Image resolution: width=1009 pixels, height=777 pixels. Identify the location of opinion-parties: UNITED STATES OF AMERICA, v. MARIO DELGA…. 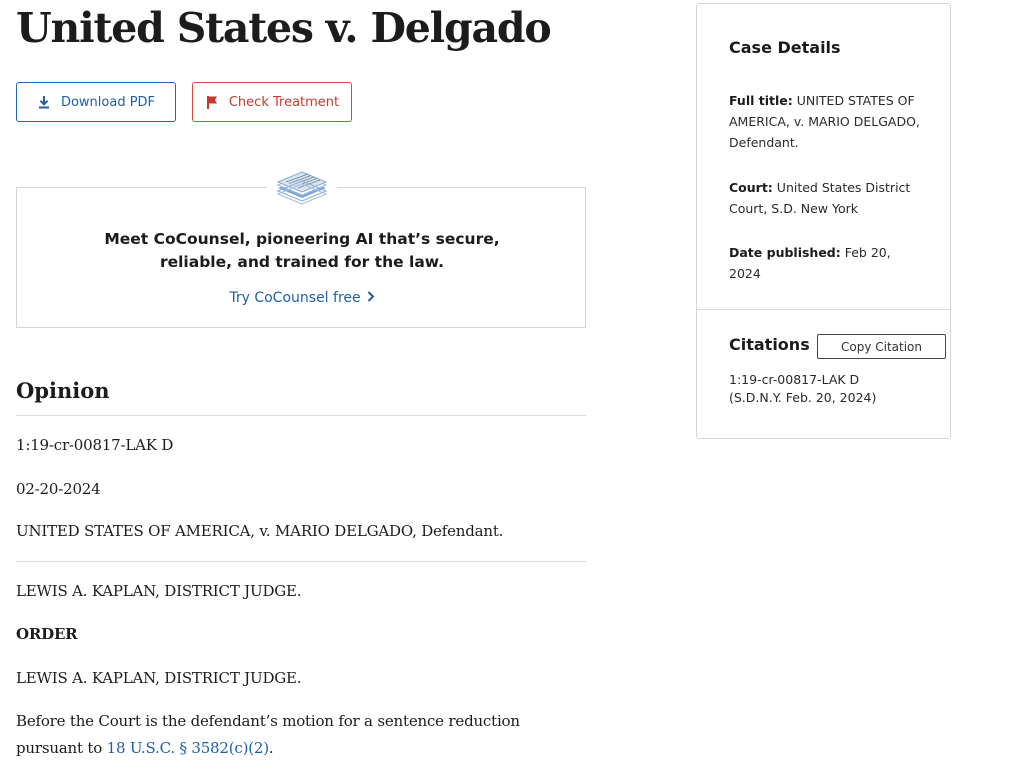
(260, 531).